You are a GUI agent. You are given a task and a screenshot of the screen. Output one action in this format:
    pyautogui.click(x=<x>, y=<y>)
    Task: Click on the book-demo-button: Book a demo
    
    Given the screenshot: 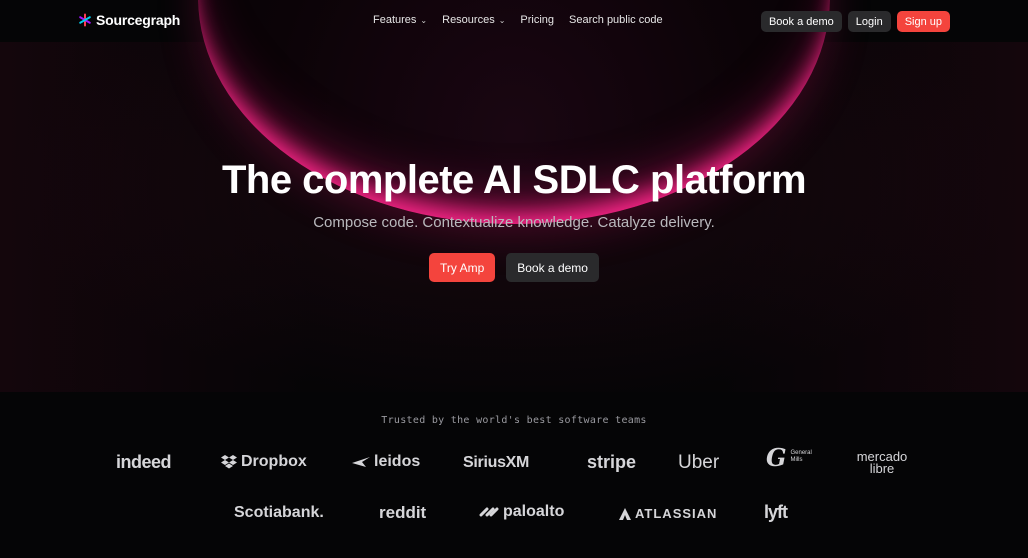 What is the action you would take?
    pyautogui.click(x=801, y=21)
    